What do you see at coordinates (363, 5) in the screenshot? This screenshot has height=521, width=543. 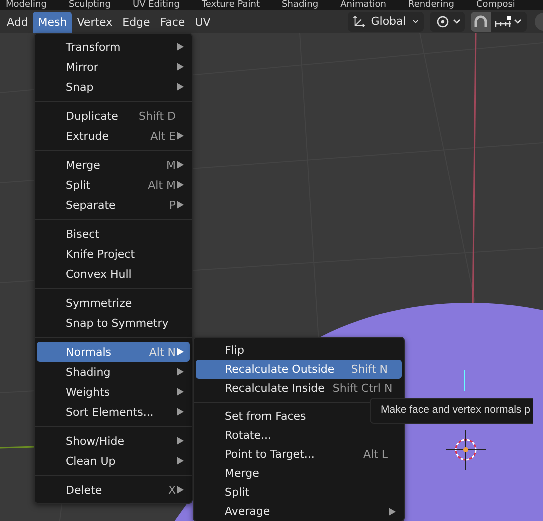 I see `workspace-tab: Animation` at bounding box center [363, 5].